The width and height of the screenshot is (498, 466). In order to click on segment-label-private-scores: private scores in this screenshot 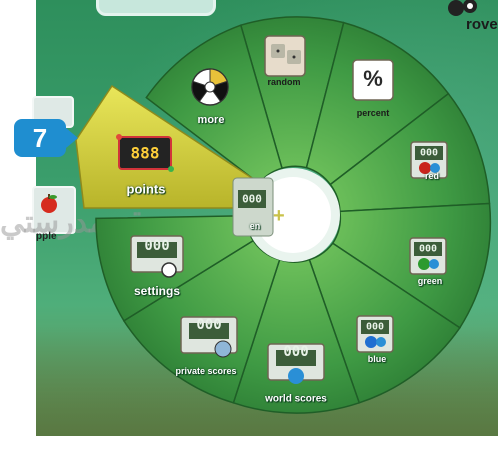, I will do `click(206, 371)`.